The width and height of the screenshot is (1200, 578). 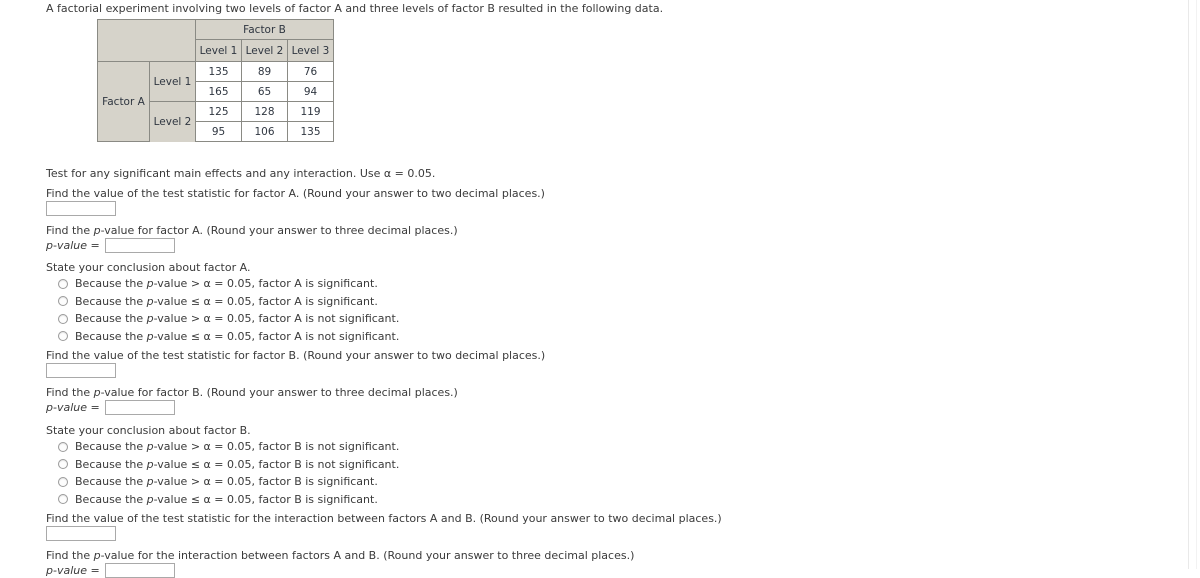 I want to click on interaction-pvalue-row: p-value =, so click(x=110, y=570).